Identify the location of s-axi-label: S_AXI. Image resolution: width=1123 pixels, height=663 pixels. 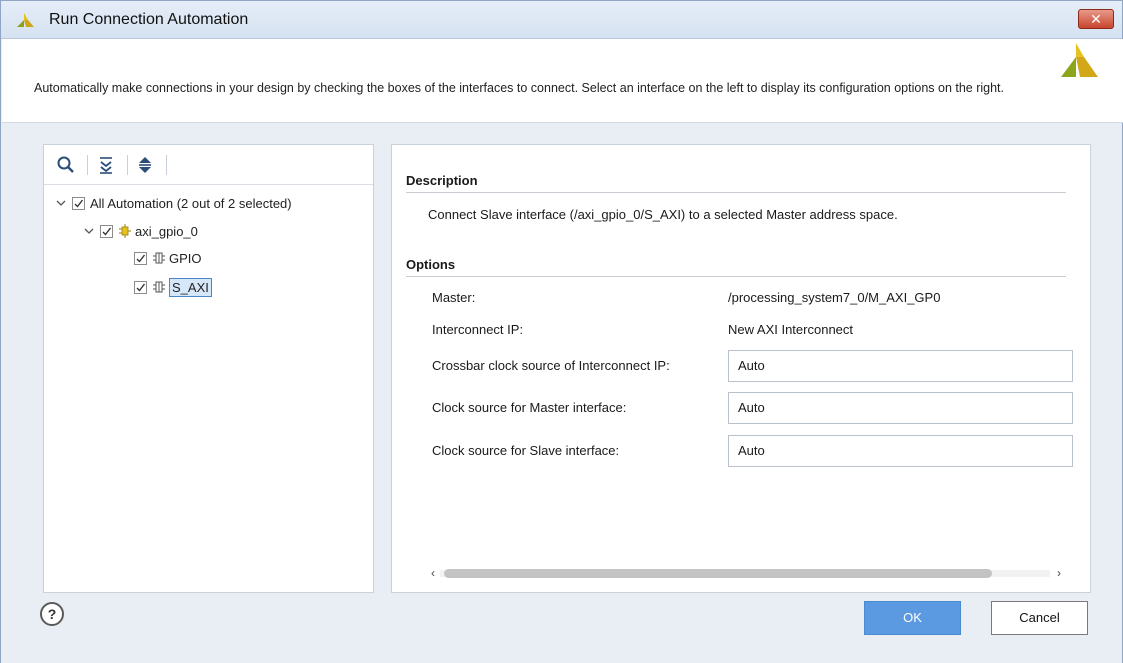
(190, 287).